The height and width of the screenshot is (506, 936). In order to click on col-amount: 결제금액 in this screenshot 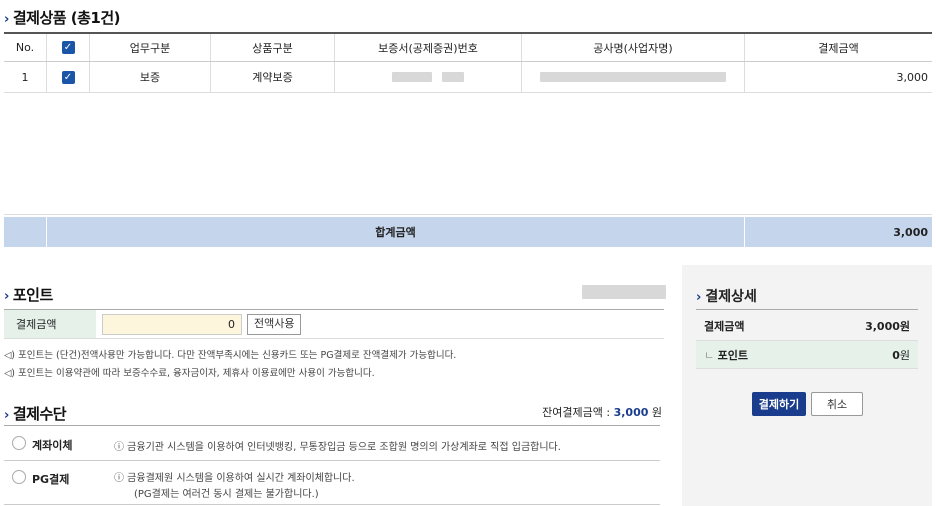, I will do `click(838, 48)`.